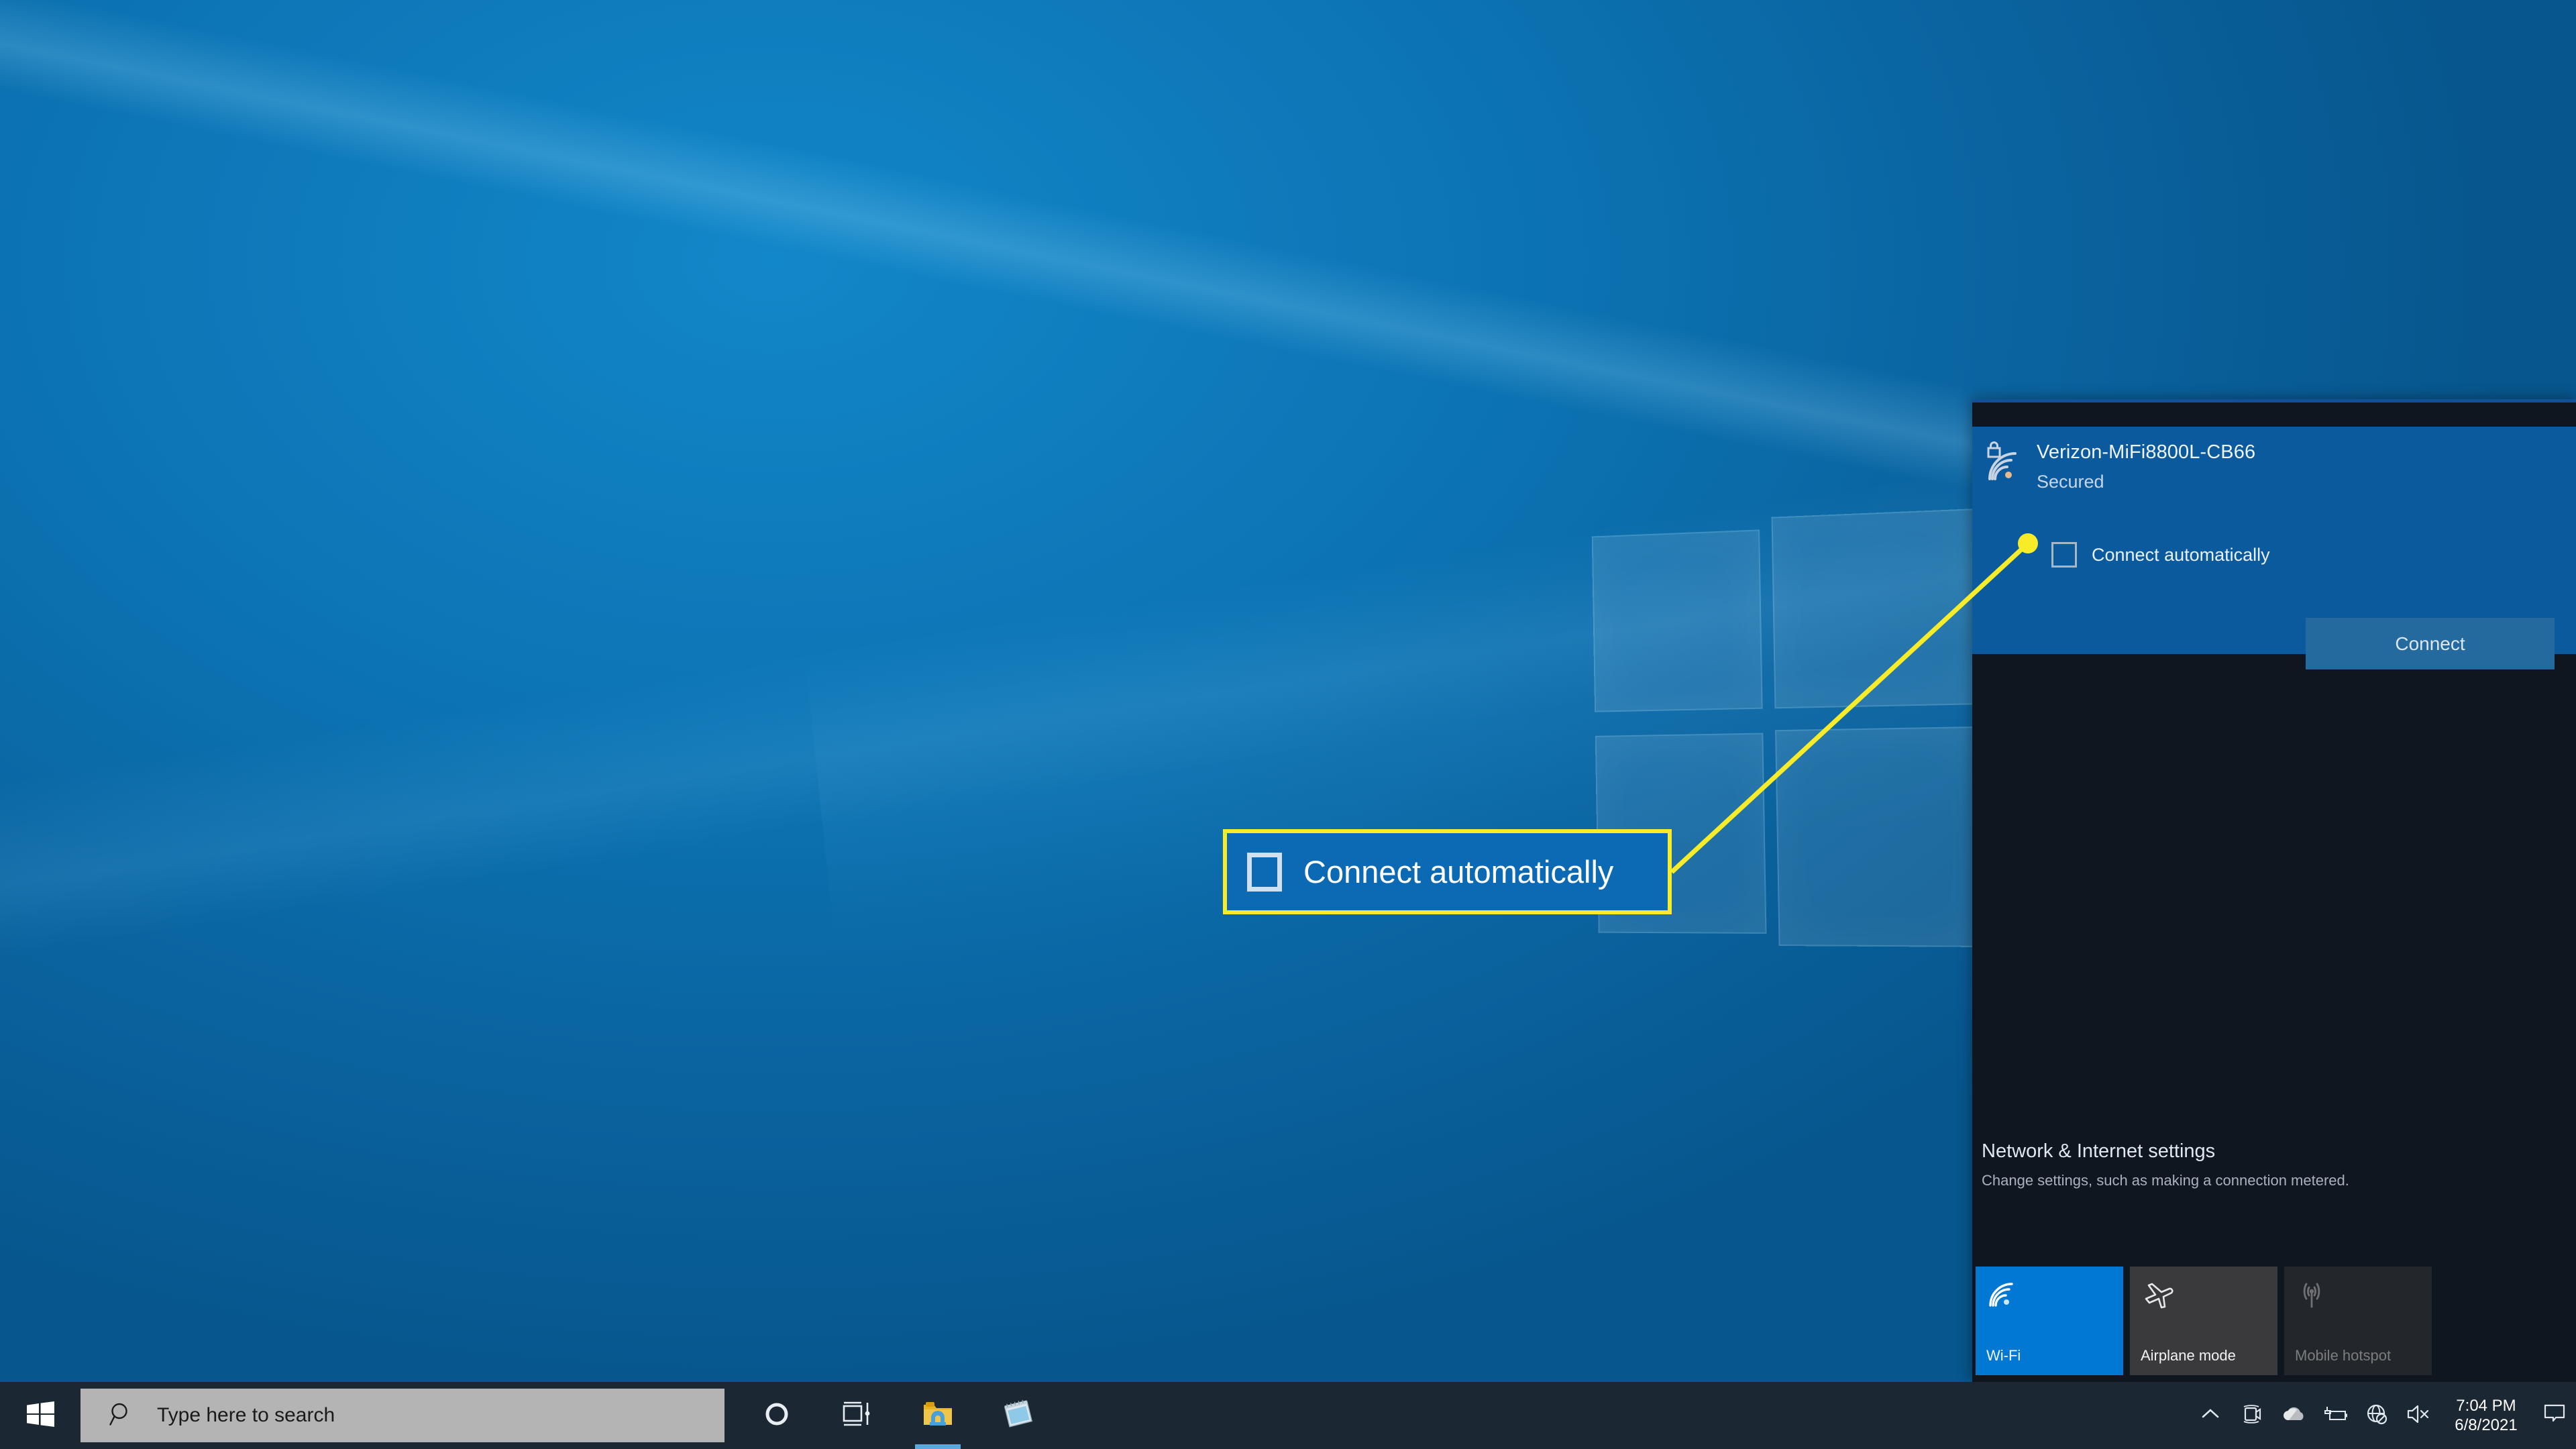  Describe the element at coordinates (2064, 555) in the screenshot. I see `connect-automatically-checkbox` at that location.